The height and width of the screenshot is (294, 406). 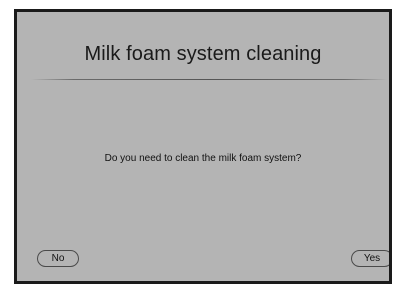 I want to click on dialog-title: Milk foam system cleaning, so click(x=203, y=54).